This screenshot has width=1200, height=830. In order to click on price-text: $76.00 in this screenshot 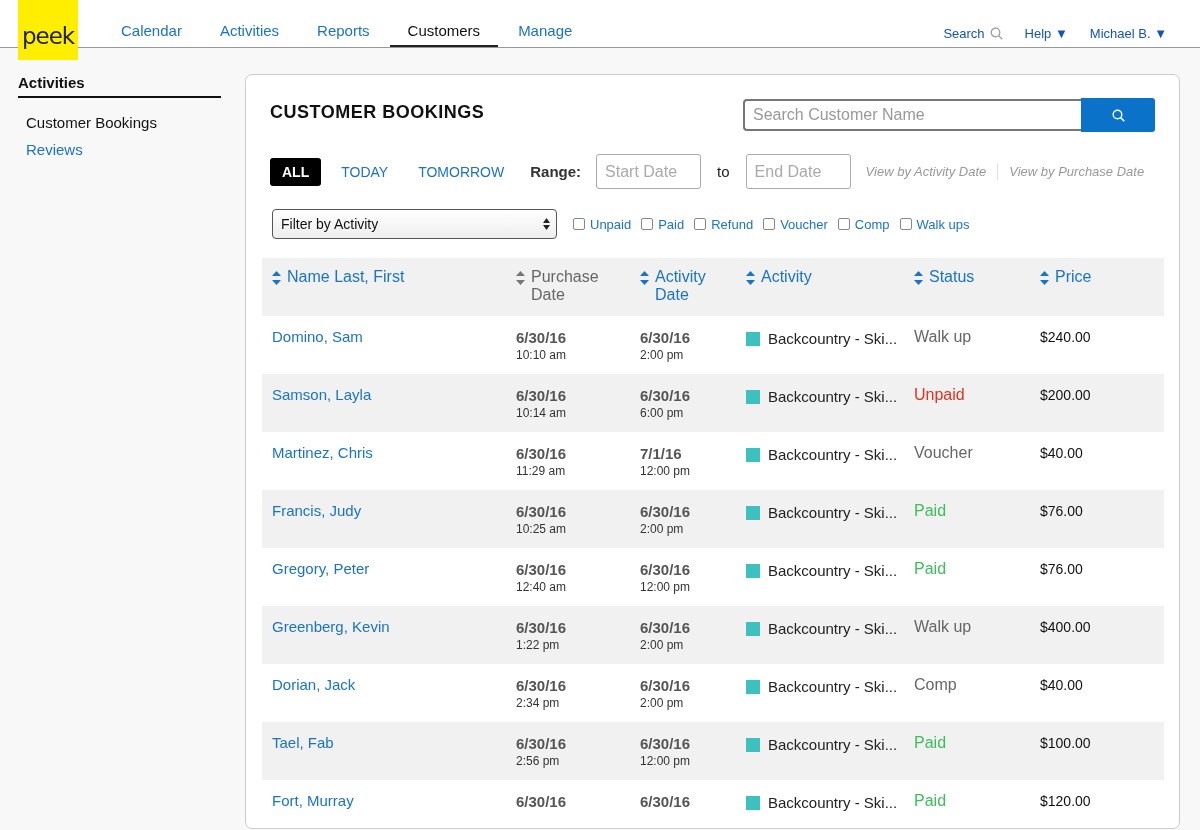, I will do `click(1061, 511)`.